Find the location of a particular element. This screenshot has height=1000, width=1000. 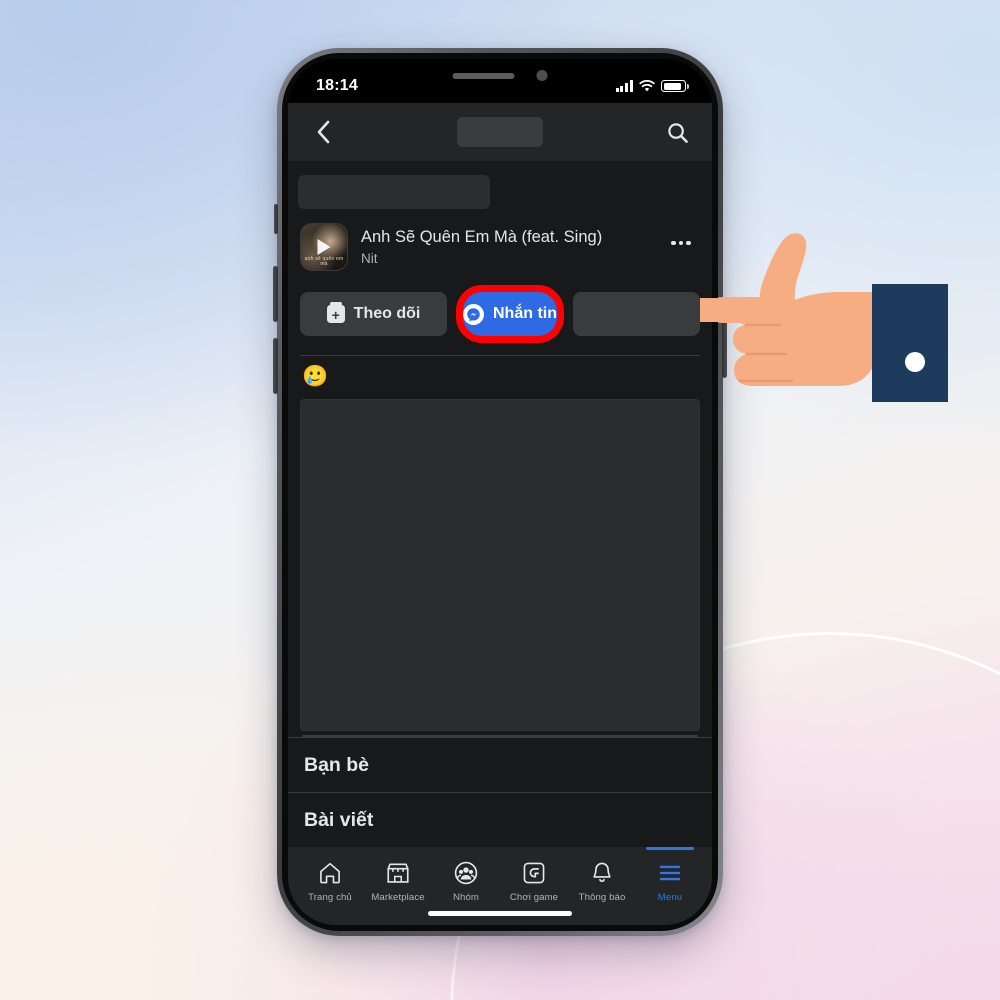

album-art-thumbnail: anh sẽ quên em mà is located at coordinates (324, 247).